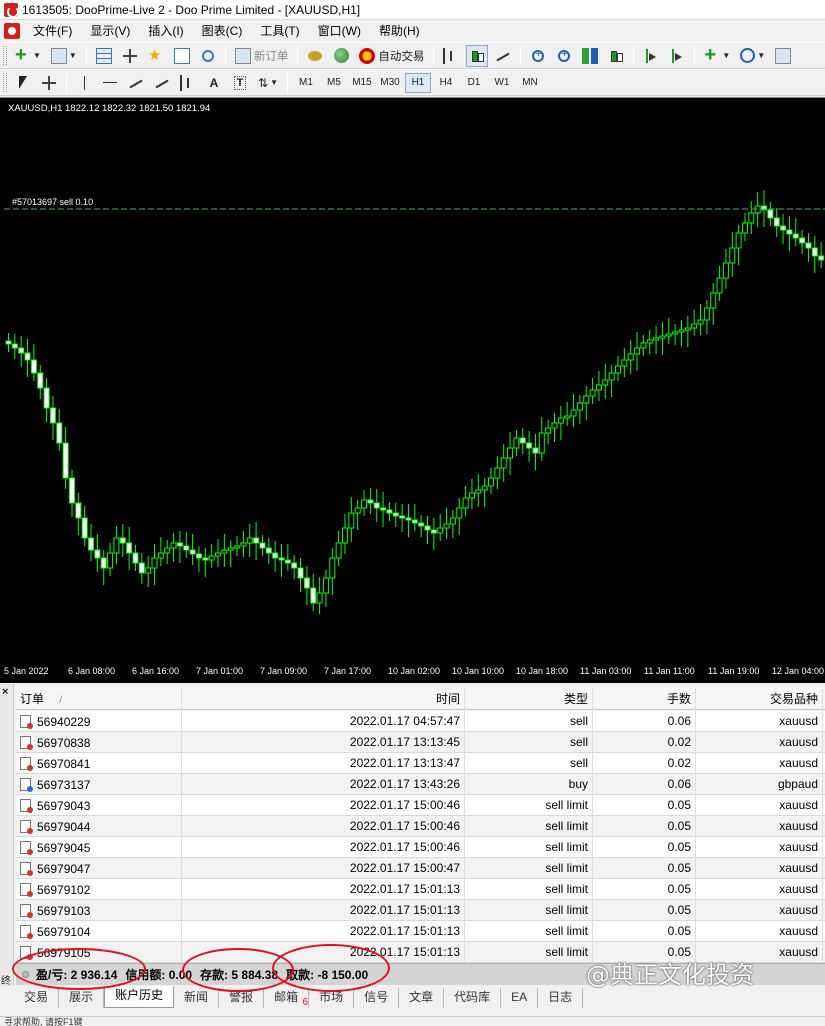 The width and height of the screenshot is (825, 1026). What do you see at coordinates (377, 998) in the screenshot?
I see `tab-signals: 信号` at bounding box center [377, 998].